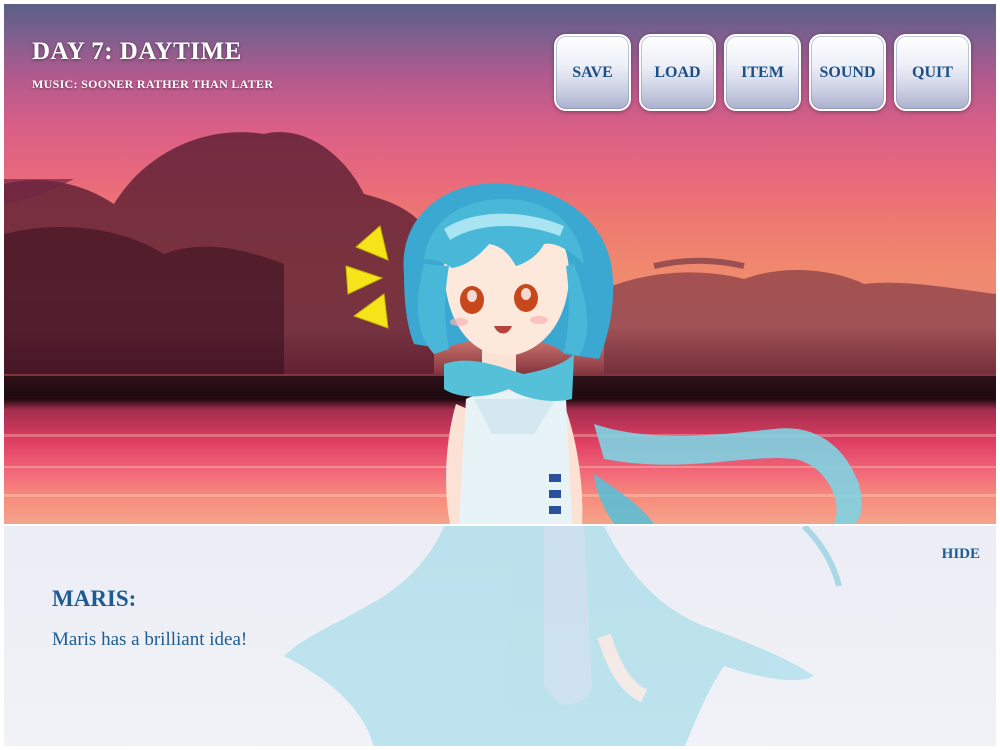 This screenshot has height=750, width=1000. What do you see at coordinates (932, 72) in the screenshot?
I see `quit-button: QUIT` at bounding box center [932, 72].